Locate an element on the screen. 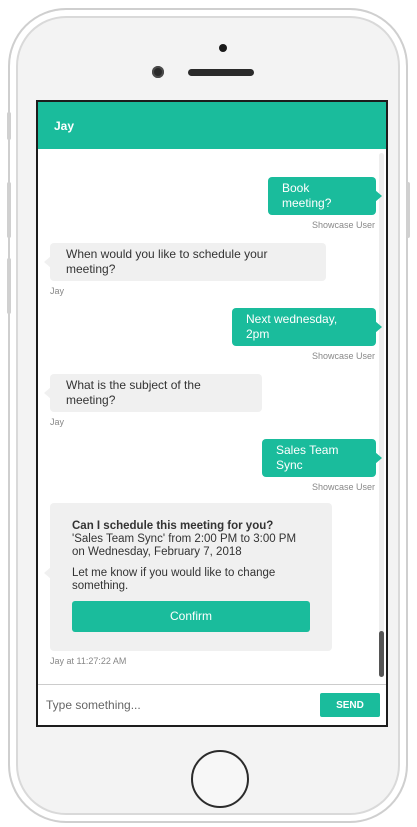 The image size is (417, 827). front-camera-icon is located at coordinates (223, 48).